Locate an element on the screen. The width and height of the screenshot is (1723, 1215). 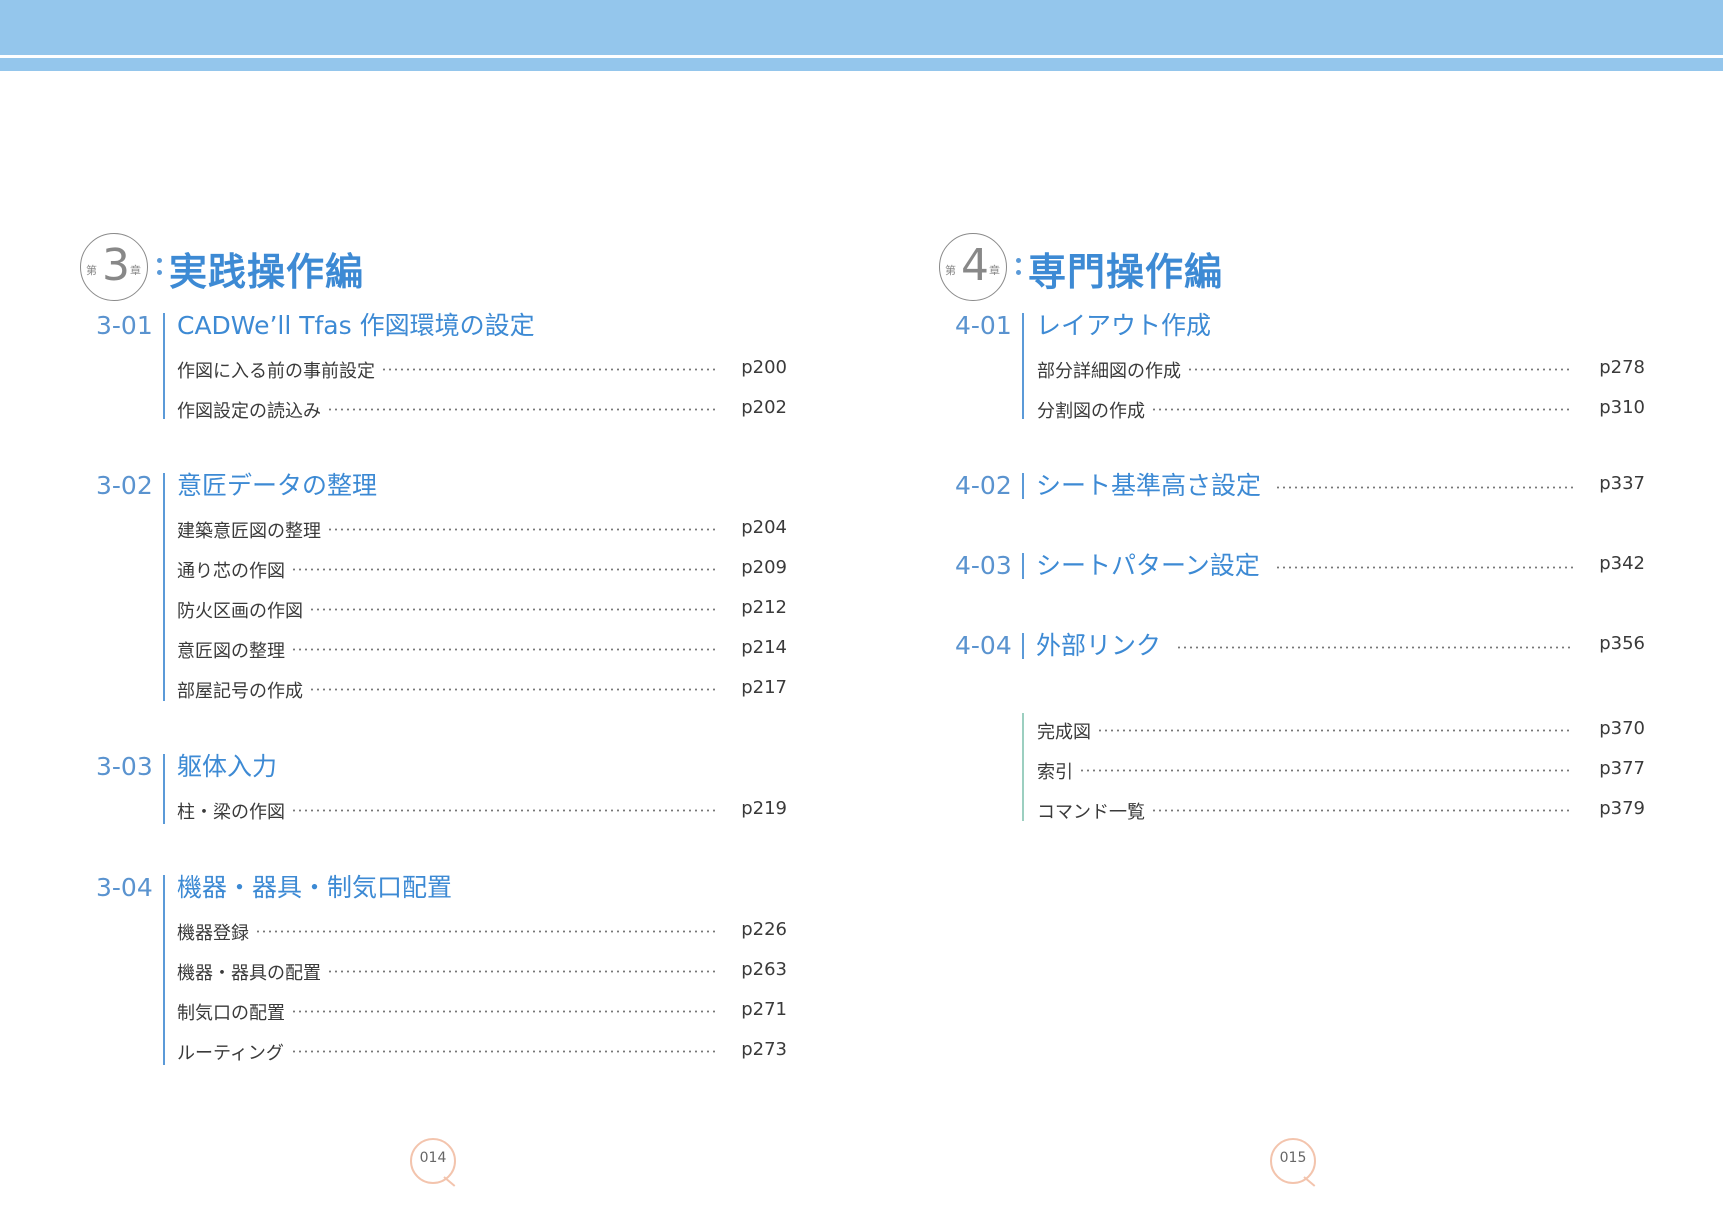
toc-entry: 機器登録 p226 is located at coordinates (482, 929).